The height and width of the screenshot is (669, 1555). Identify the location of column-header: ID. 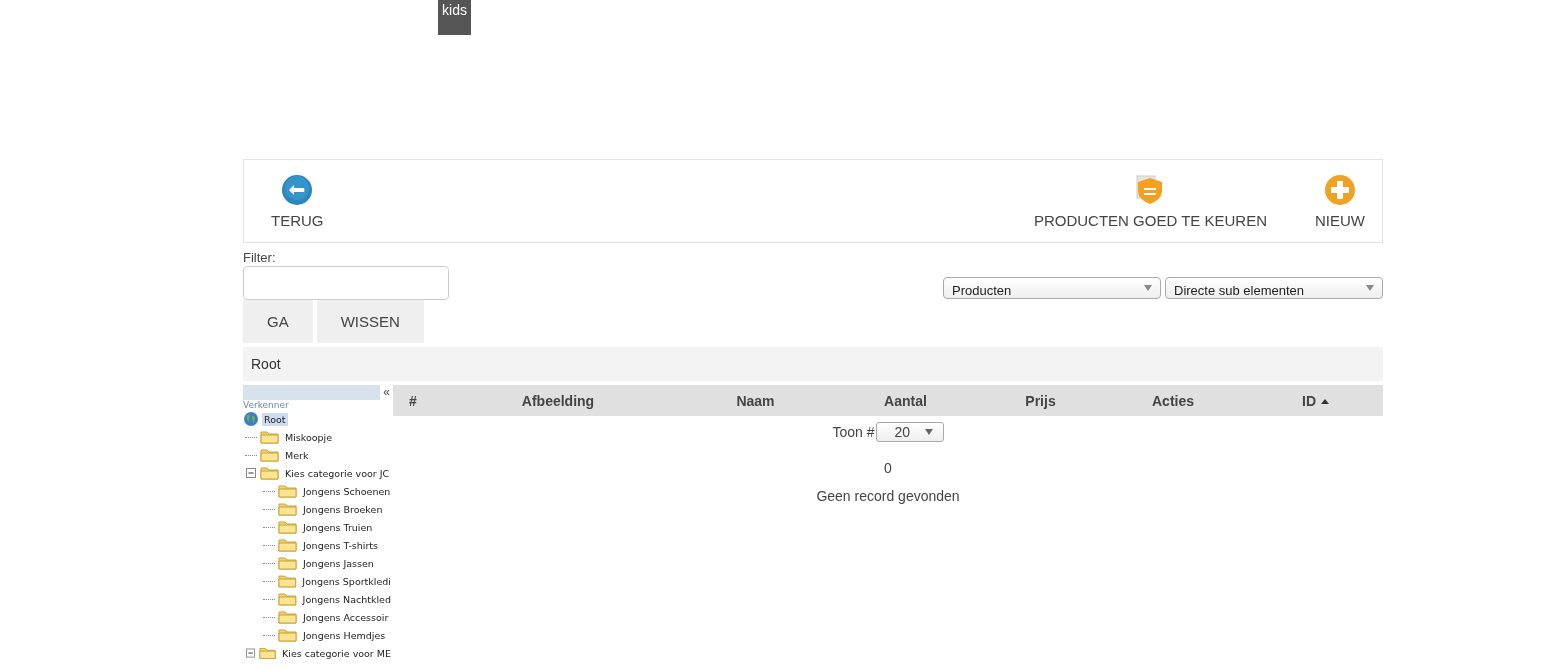
(1315, 400).